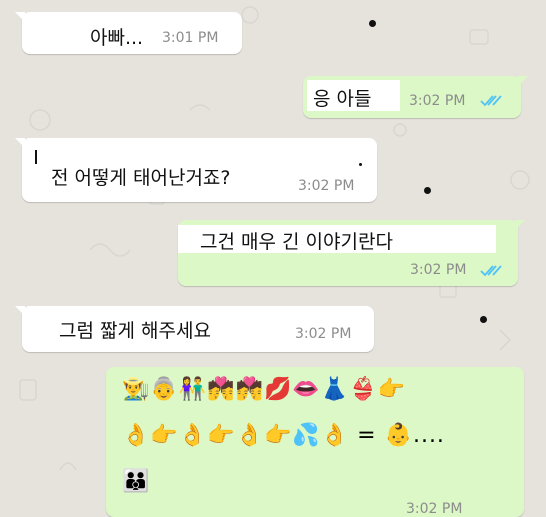 The width and height of the screenshot is (546, 517). I want to click on outgoing-message-2: 그건 매우 긴 이야기란다 3:02 PM, so click(351, 253).